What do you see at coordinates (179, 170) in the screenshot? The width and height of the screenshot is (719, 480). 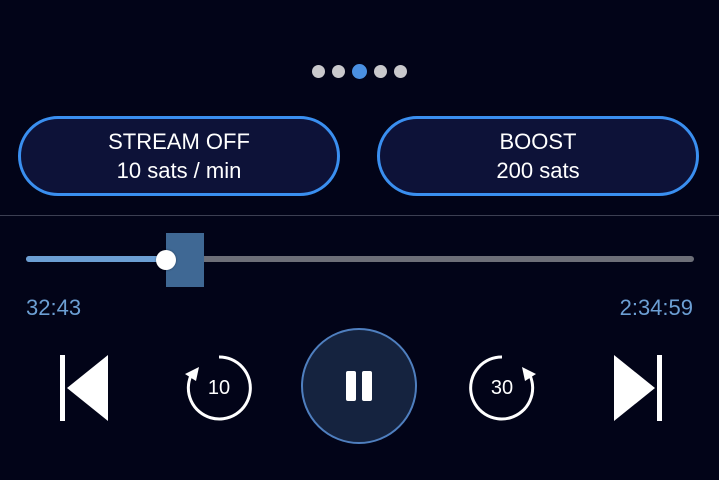 I see `stream-rate-label: 10 sats / min` at bounding box center [179, 170].